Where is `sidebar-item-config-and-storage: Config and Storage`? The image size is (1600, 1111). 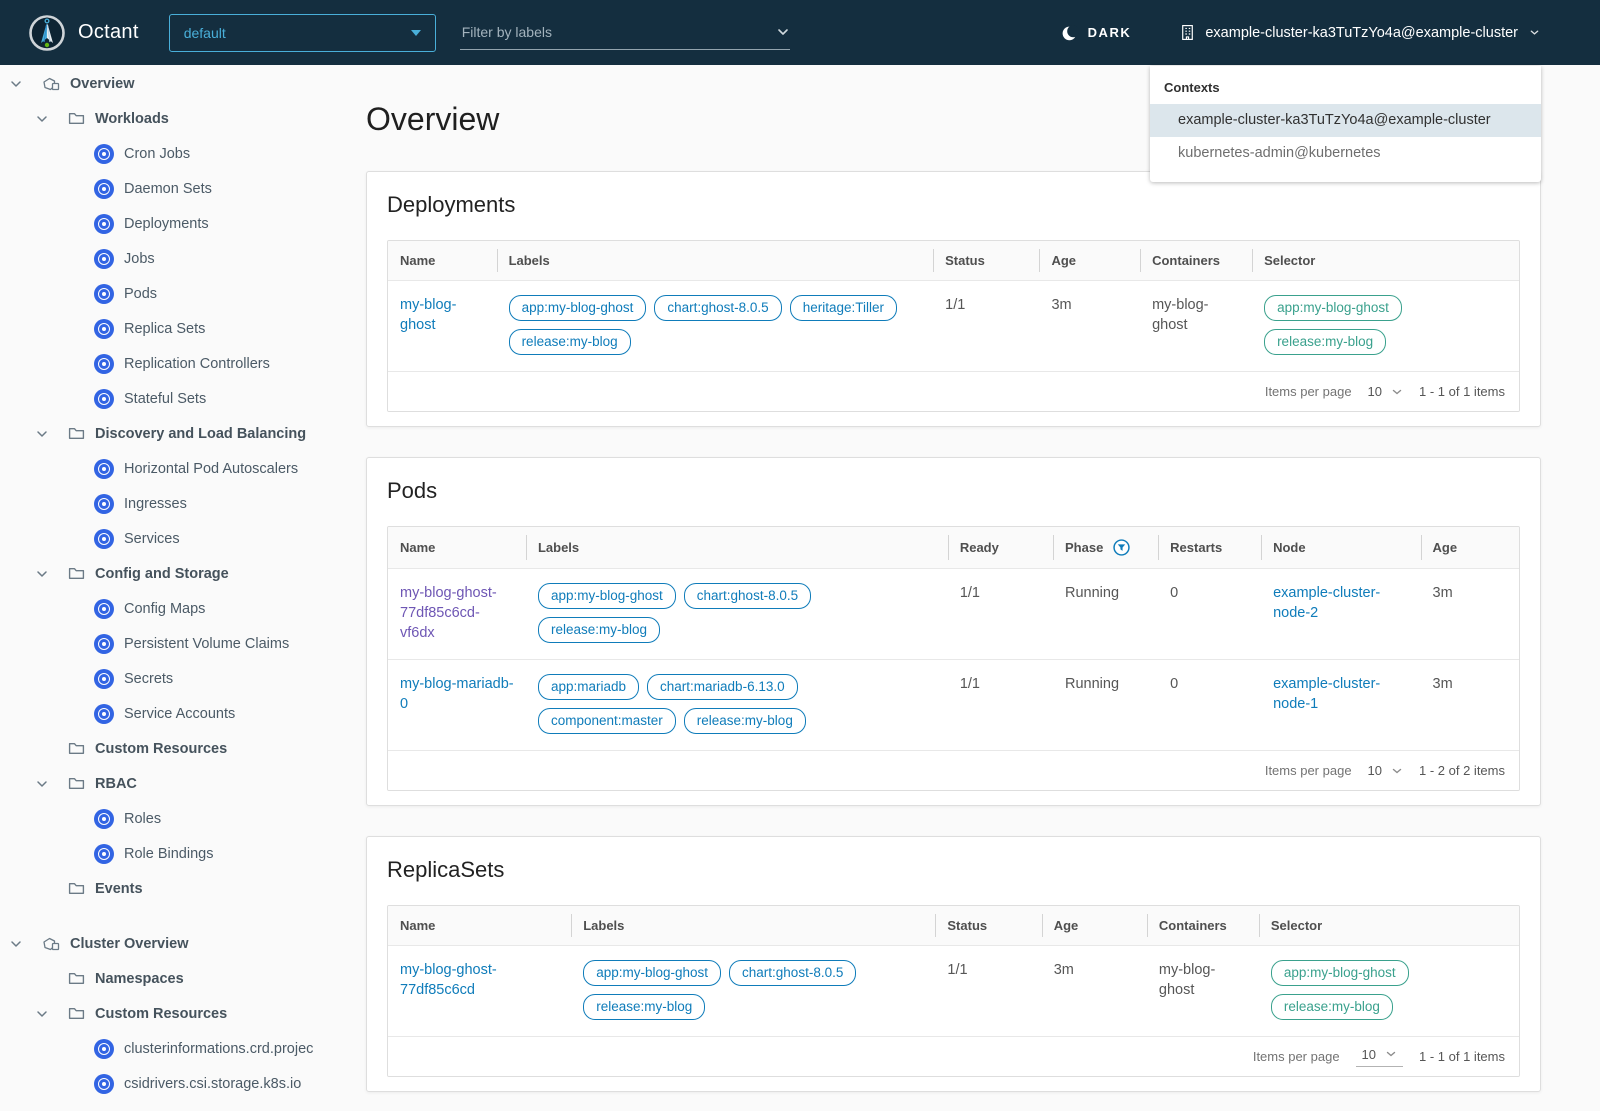
sidebar-item-config-and-storage: Config and Storage is located at coordinates (170, 573).